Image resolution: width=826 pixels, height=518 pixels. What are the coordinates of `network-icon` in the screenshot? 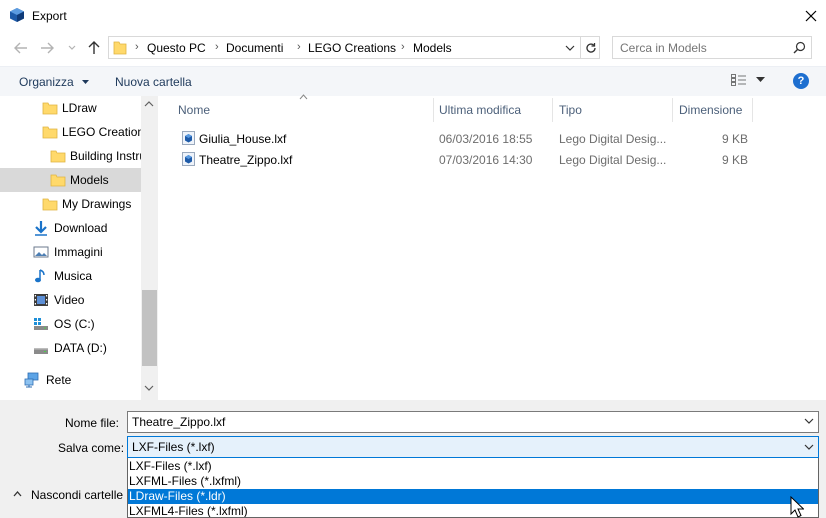 It's located at (31, 380).